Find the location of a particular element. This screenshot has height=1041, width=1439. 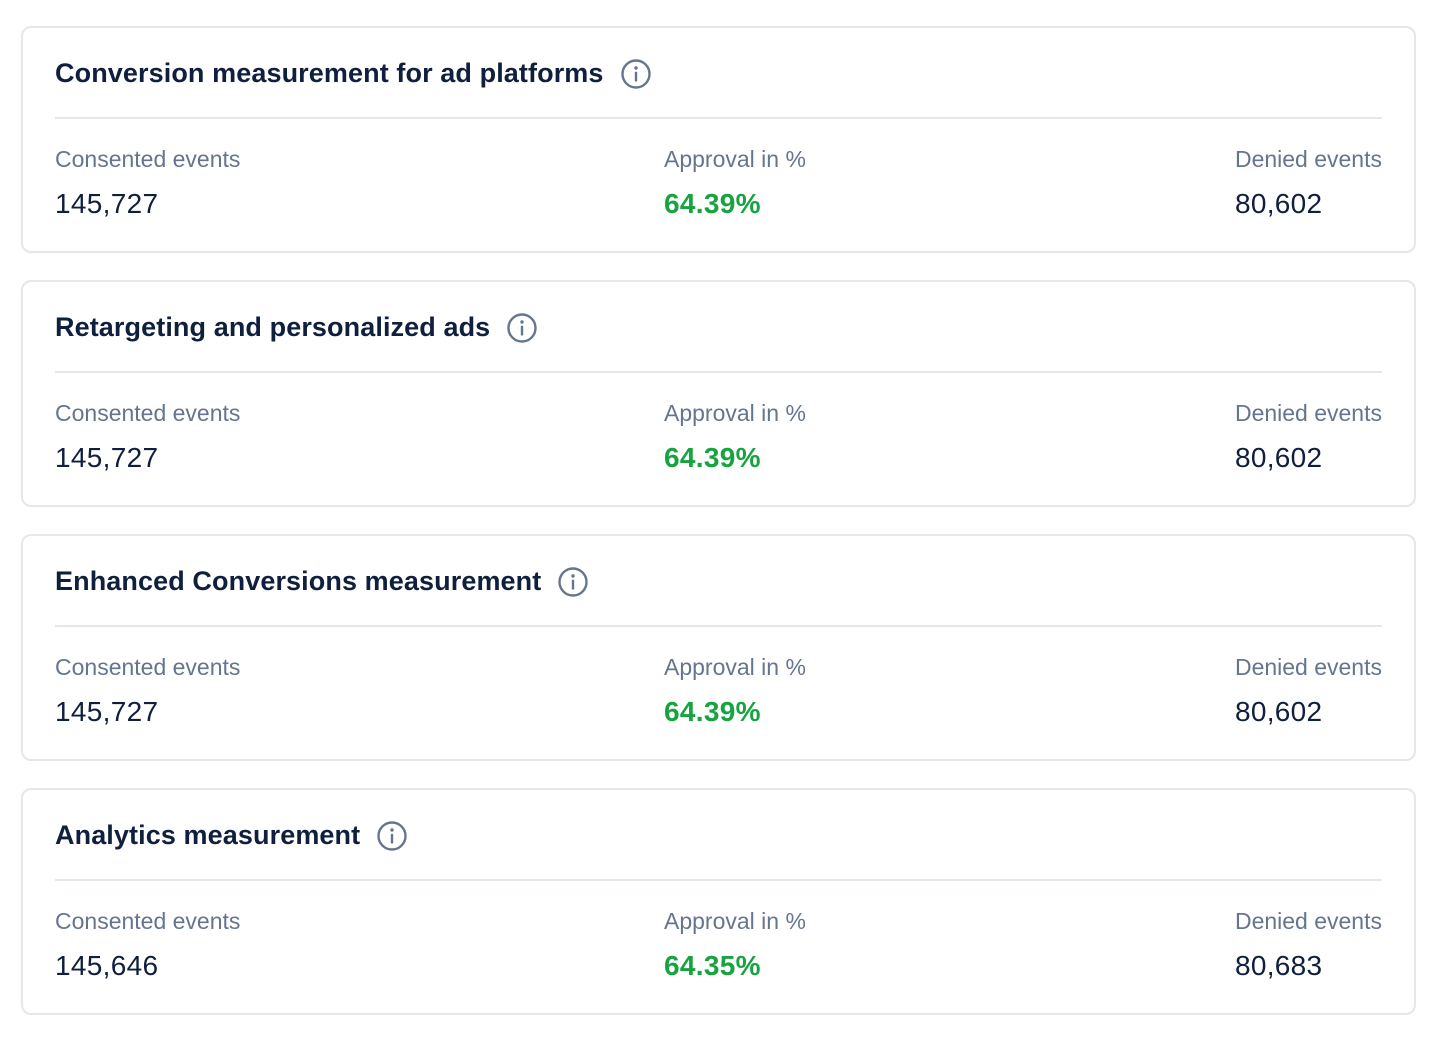

card-title: Analytics measurement is located at coordinates (208, 835).